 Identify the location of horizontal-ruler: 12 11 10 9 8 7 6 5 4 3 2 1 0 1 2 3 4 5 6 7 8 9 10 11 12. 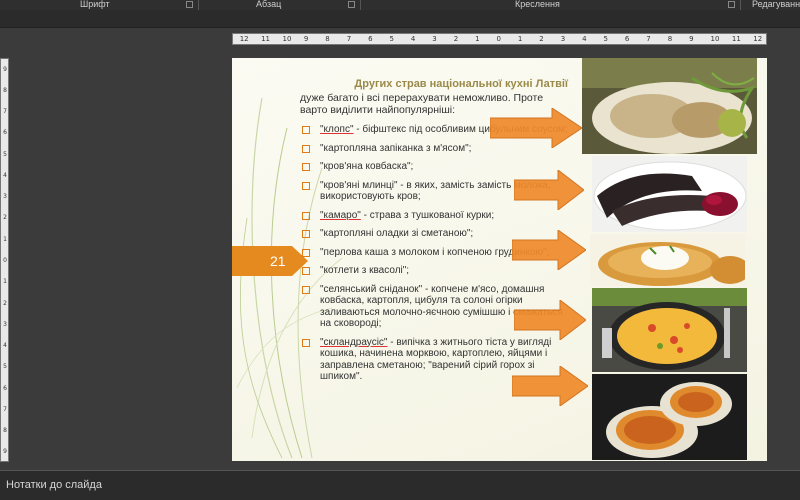
(499, 39).